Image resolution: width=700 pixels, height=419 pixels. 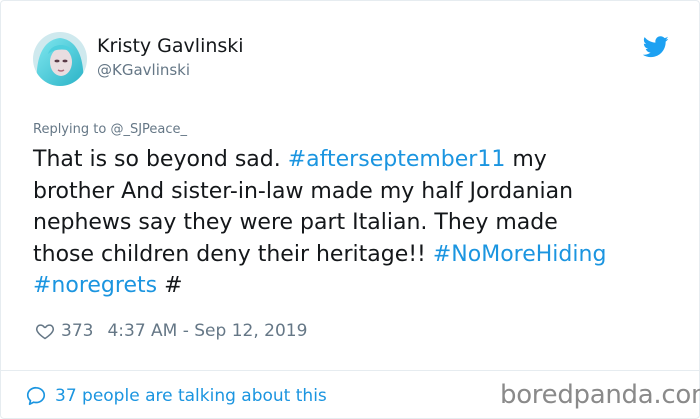 I want to click on heart-icon, so click(x=45, y=331).